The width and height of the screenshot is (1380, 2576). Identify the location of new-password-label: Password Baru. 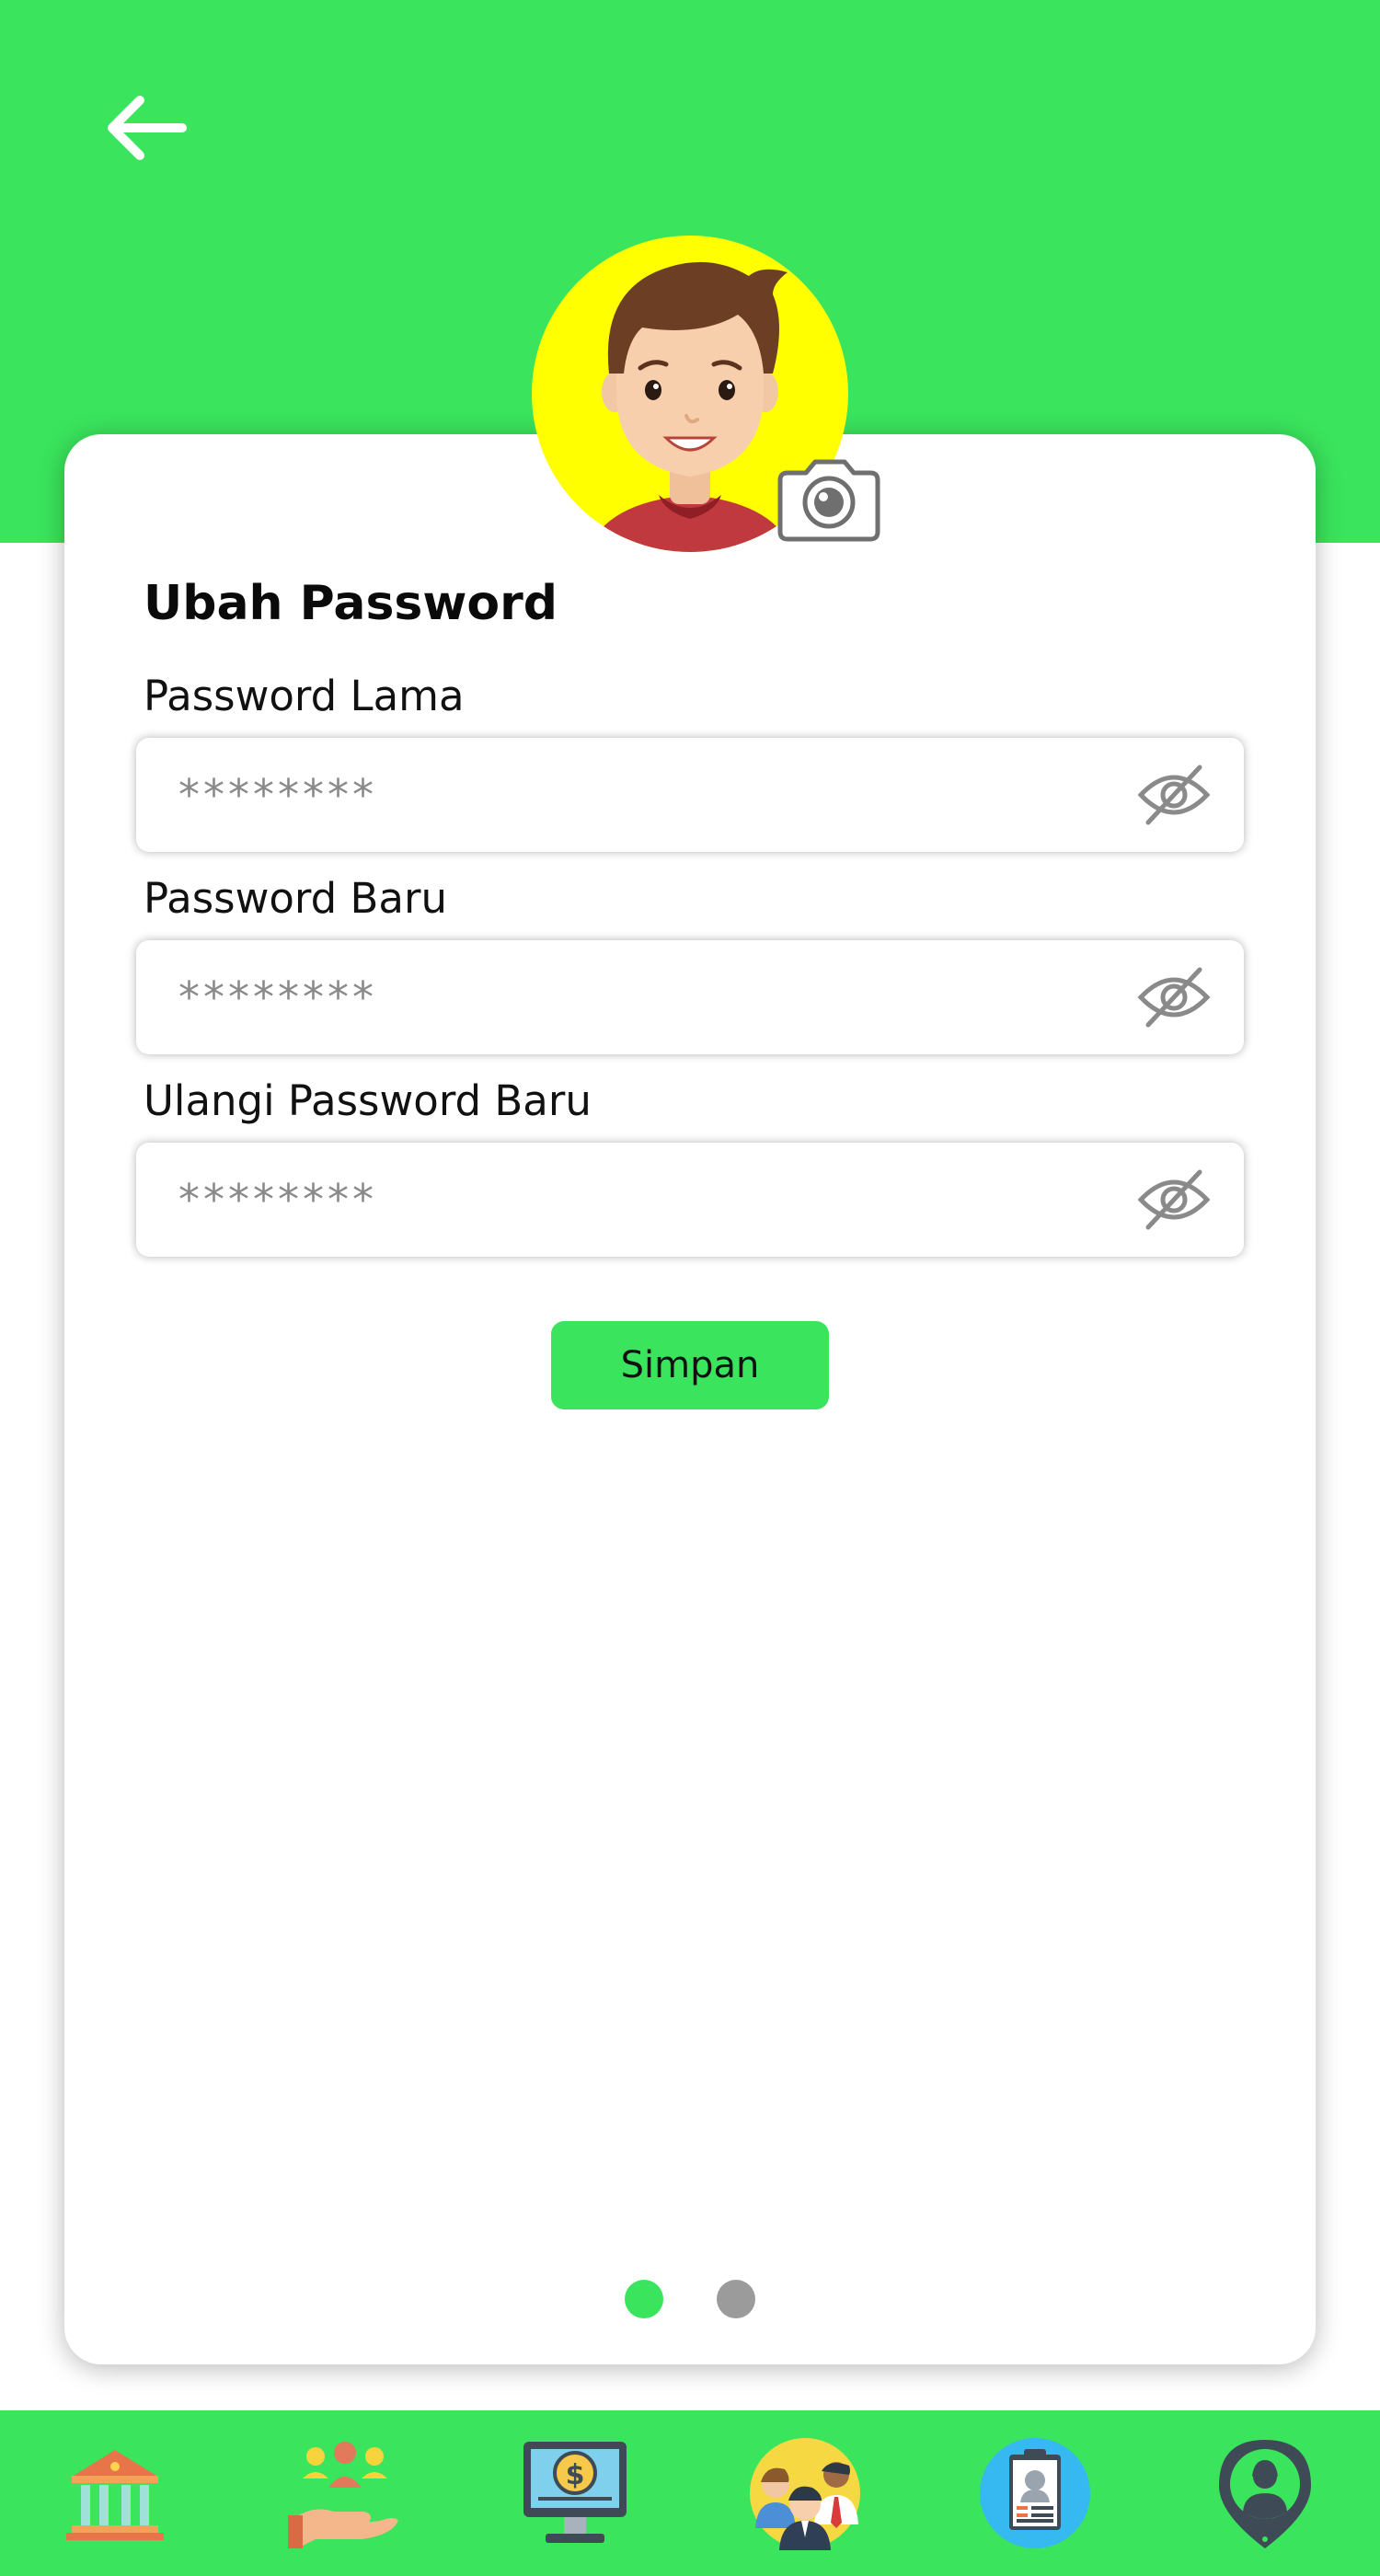
(295, 898).